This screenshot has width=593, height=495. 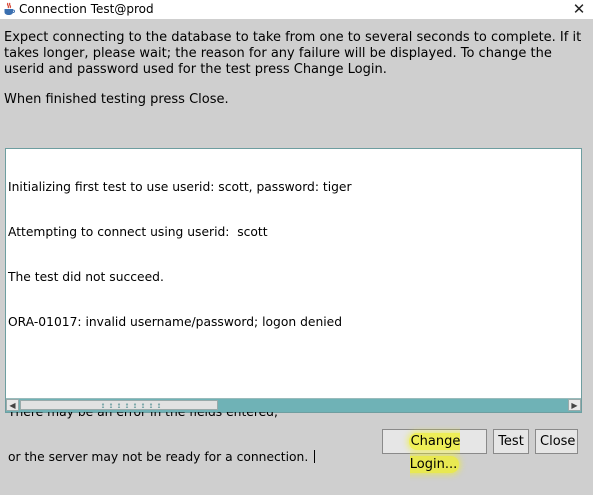 I want to click on close-button: Close, so click(x=556, y=441).